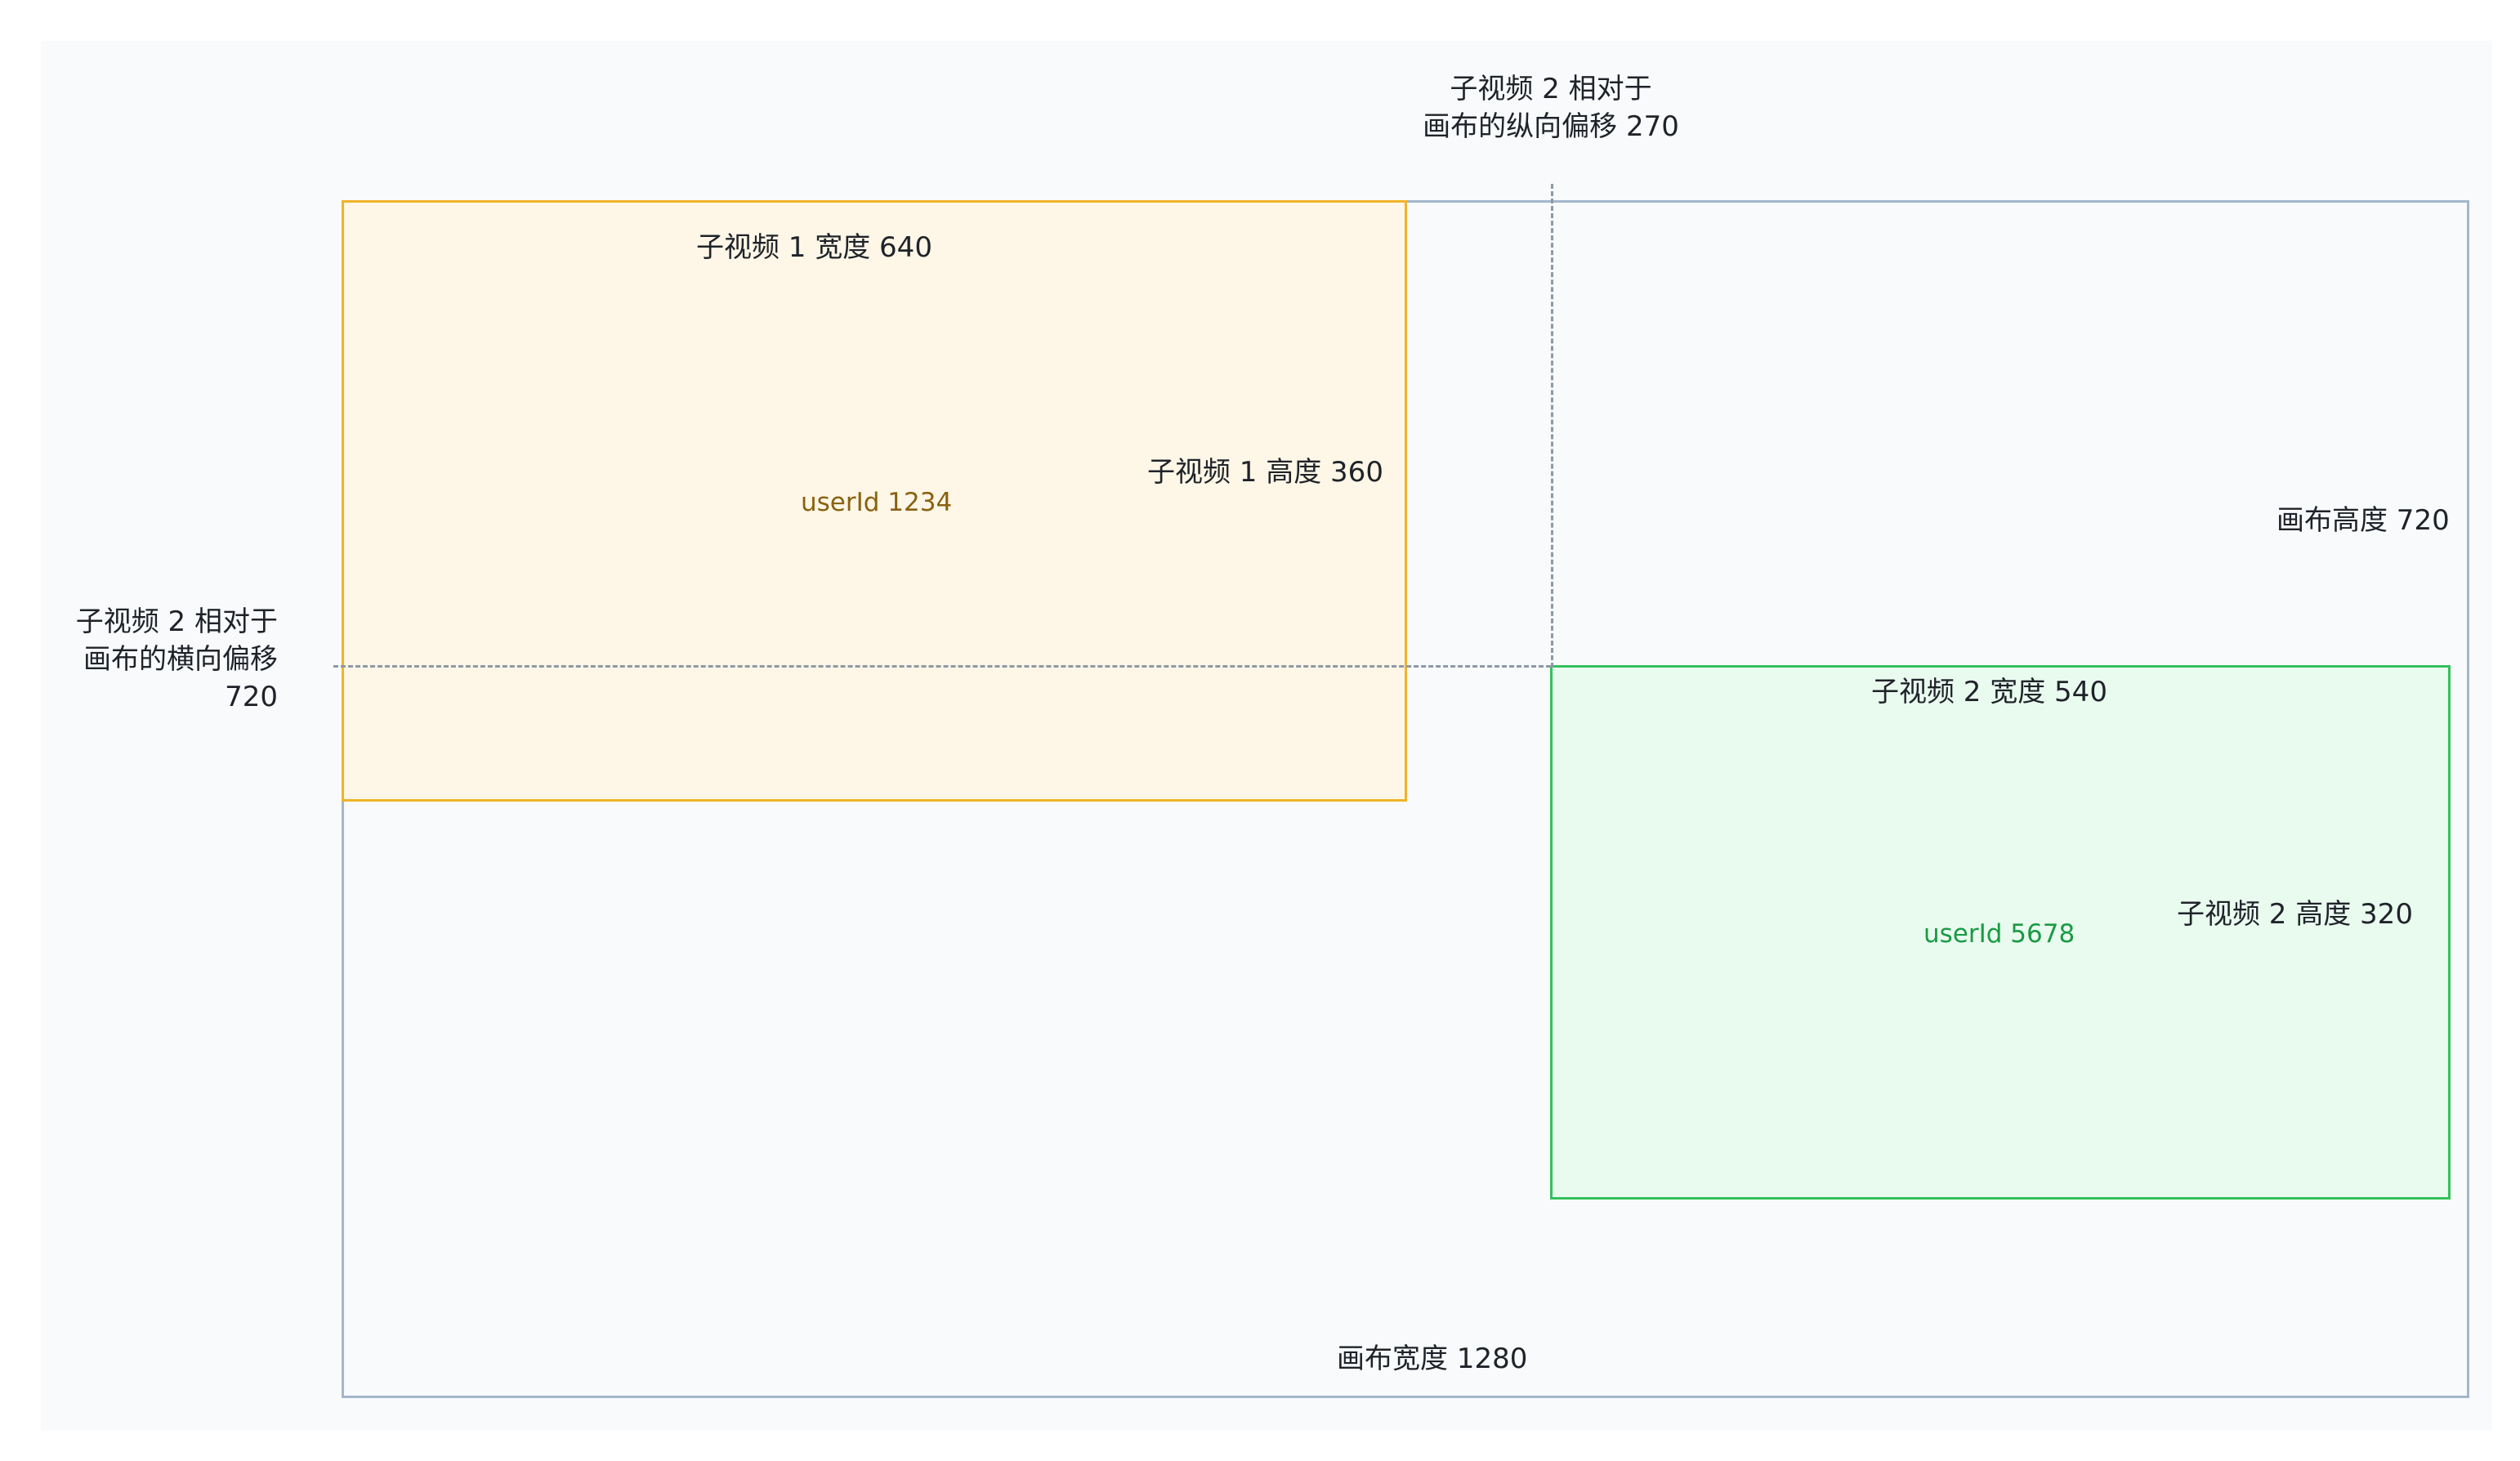 This screenshot has width=2520, height=1461. I want to click on vertical-offset-label: 子视频 2 相对于 画布的纵向偏移 270, so click(1551, 107).